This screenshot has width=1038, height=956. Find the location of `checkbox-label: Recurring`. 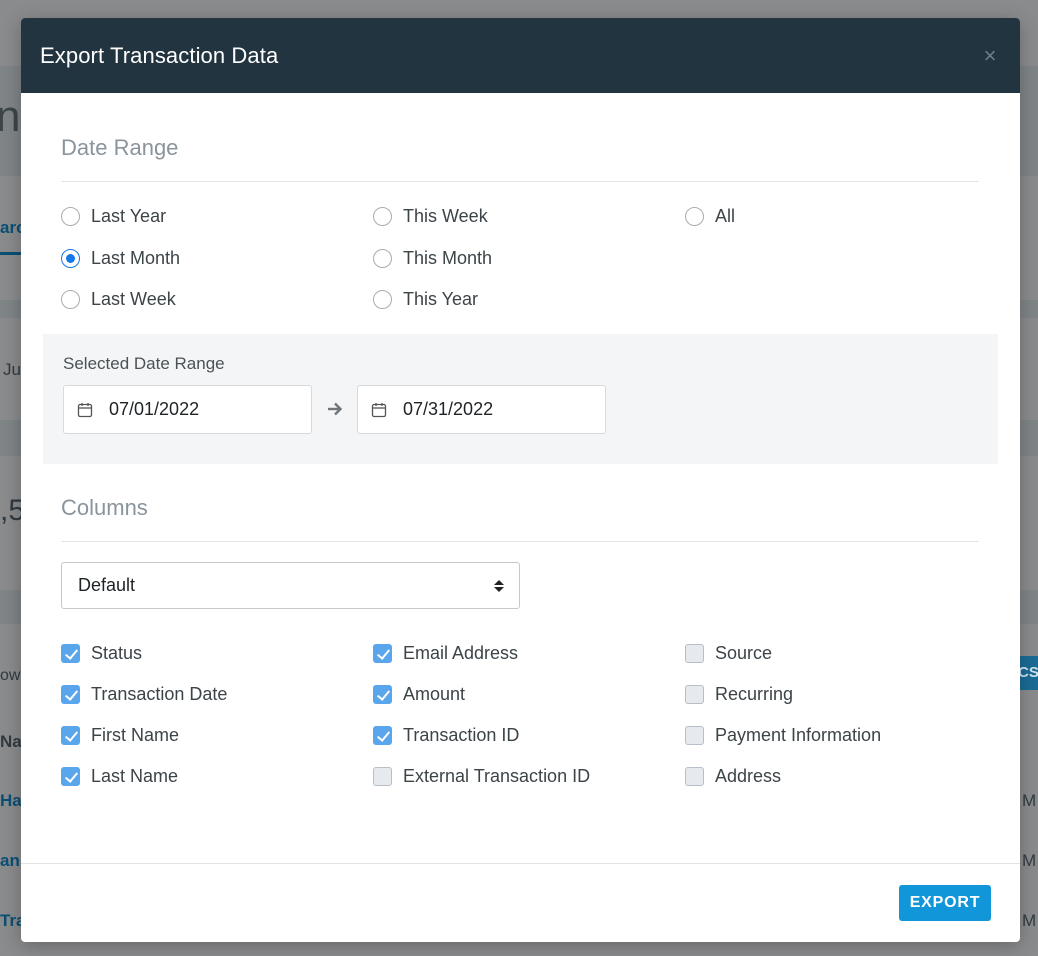

checkbox-label: Recurring is located at coordinates (754, 694).